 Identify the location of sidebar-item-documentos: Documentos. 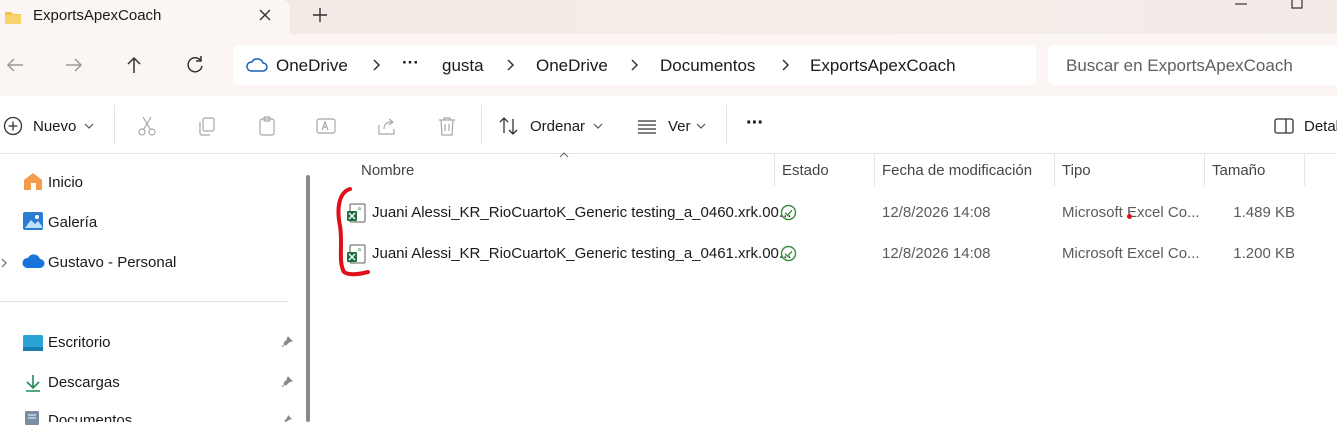
(90, 417).